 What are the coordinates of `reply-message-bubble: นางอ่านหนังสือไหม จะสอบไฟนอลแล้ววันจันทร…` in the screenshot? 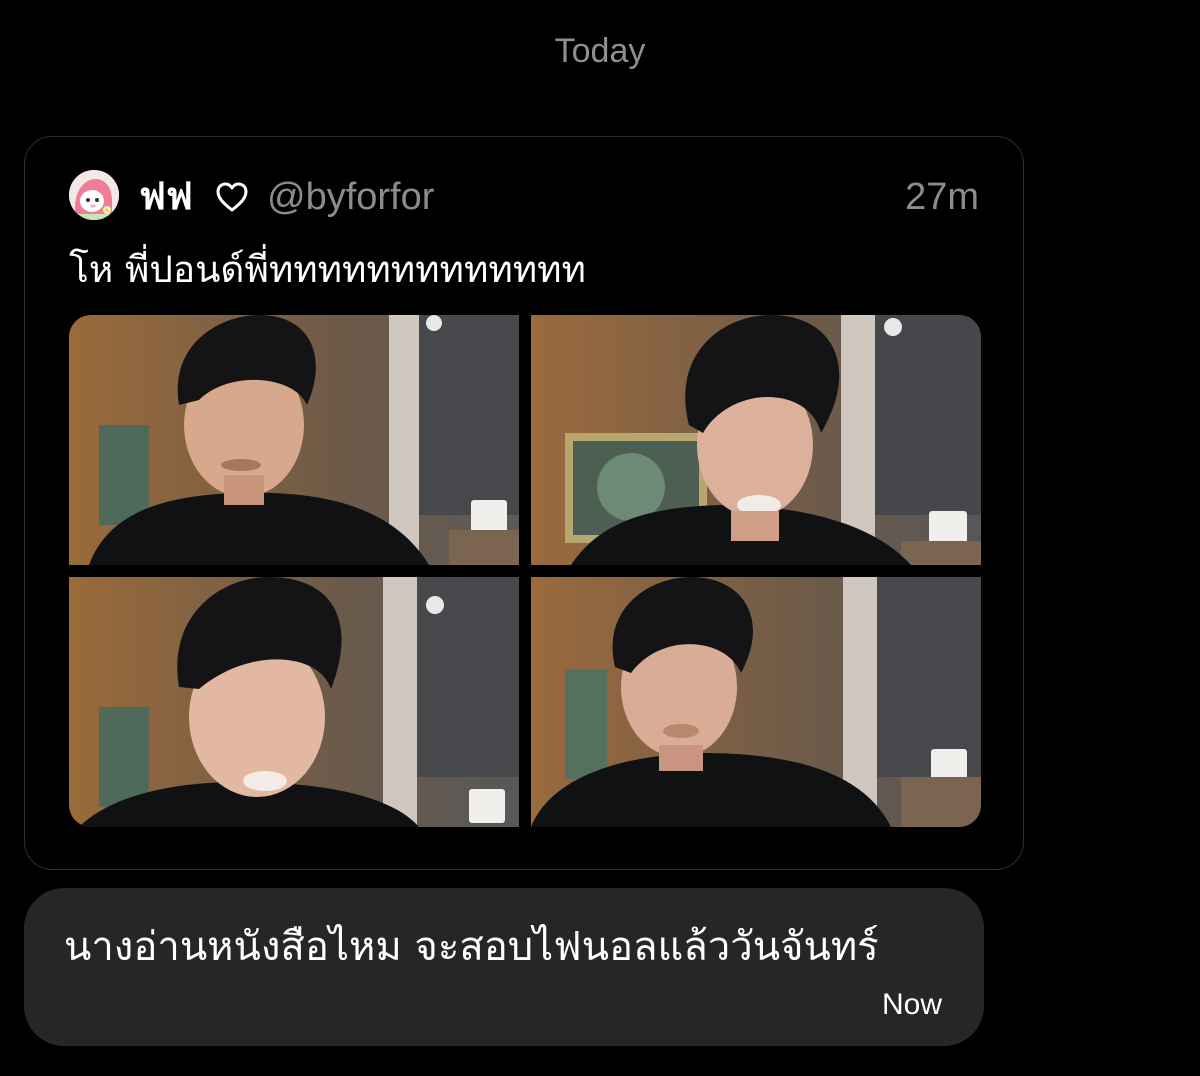 It's located at (504, 967).